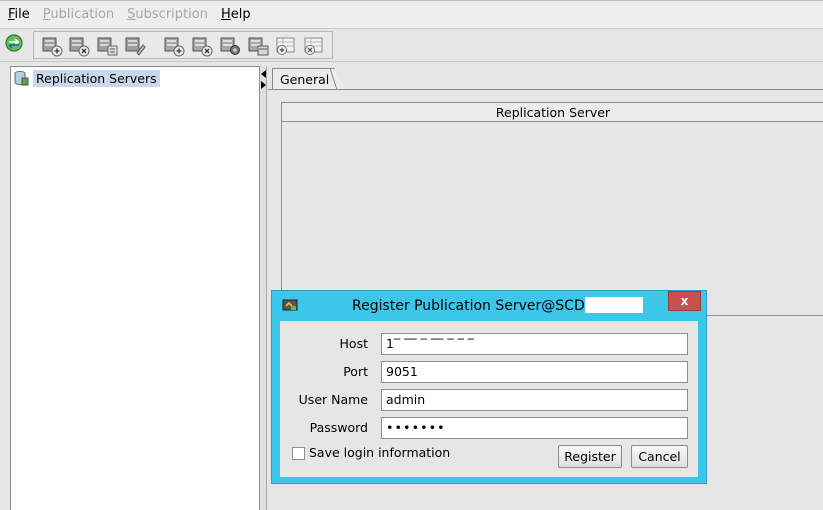 The width and height of the screenshot is (823, 510). What do you see at coordinates (78, 14) in the screenshot?
I see `menu-publication: Publication` at bounding box center [78, 14].